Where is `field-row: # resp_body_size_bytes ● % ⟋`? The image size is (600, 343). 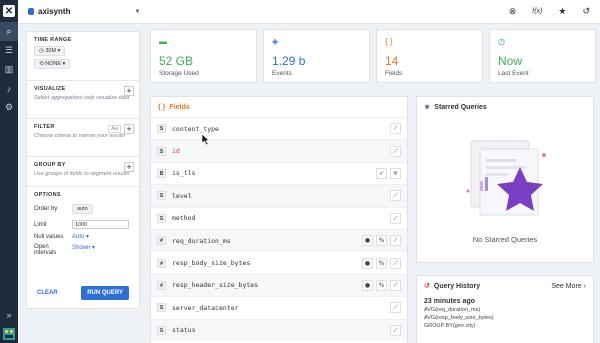
field-row: # resp_body_size_bytes ● % ⟋ is located at coordinates (279, 262).